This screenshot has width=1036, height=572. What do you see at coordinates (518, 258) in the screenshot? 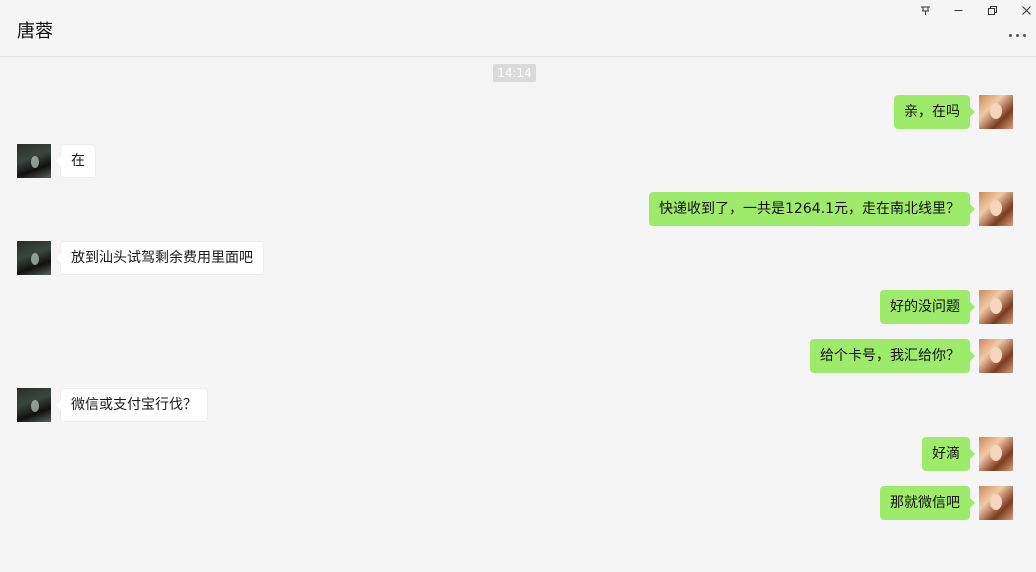
I see `message-row: 放到汕头试驾剩余费用里面吧` at bounding box center [518, 258].